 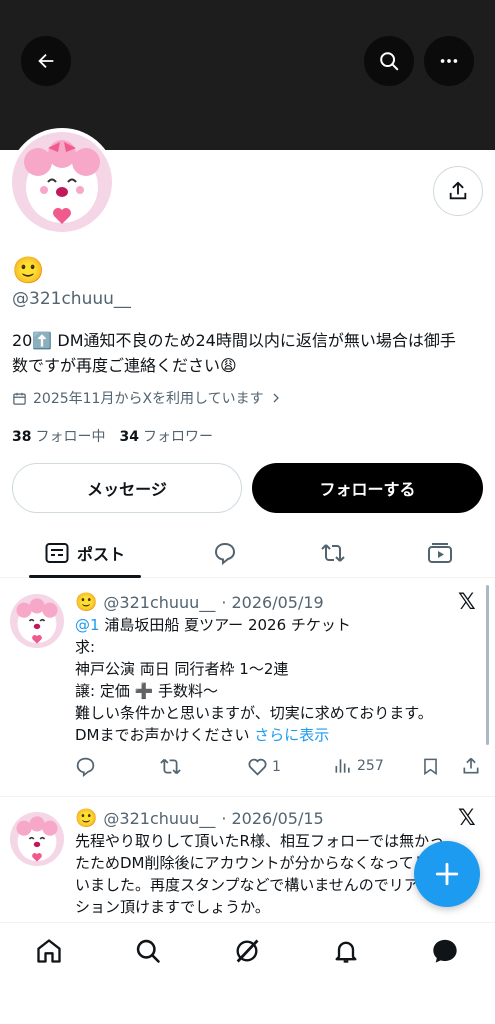 What do you see at coordinates (71, 299) in the screenshot?
I see `profile-handle: @321chuuu__` at bounding box center [71, 299].